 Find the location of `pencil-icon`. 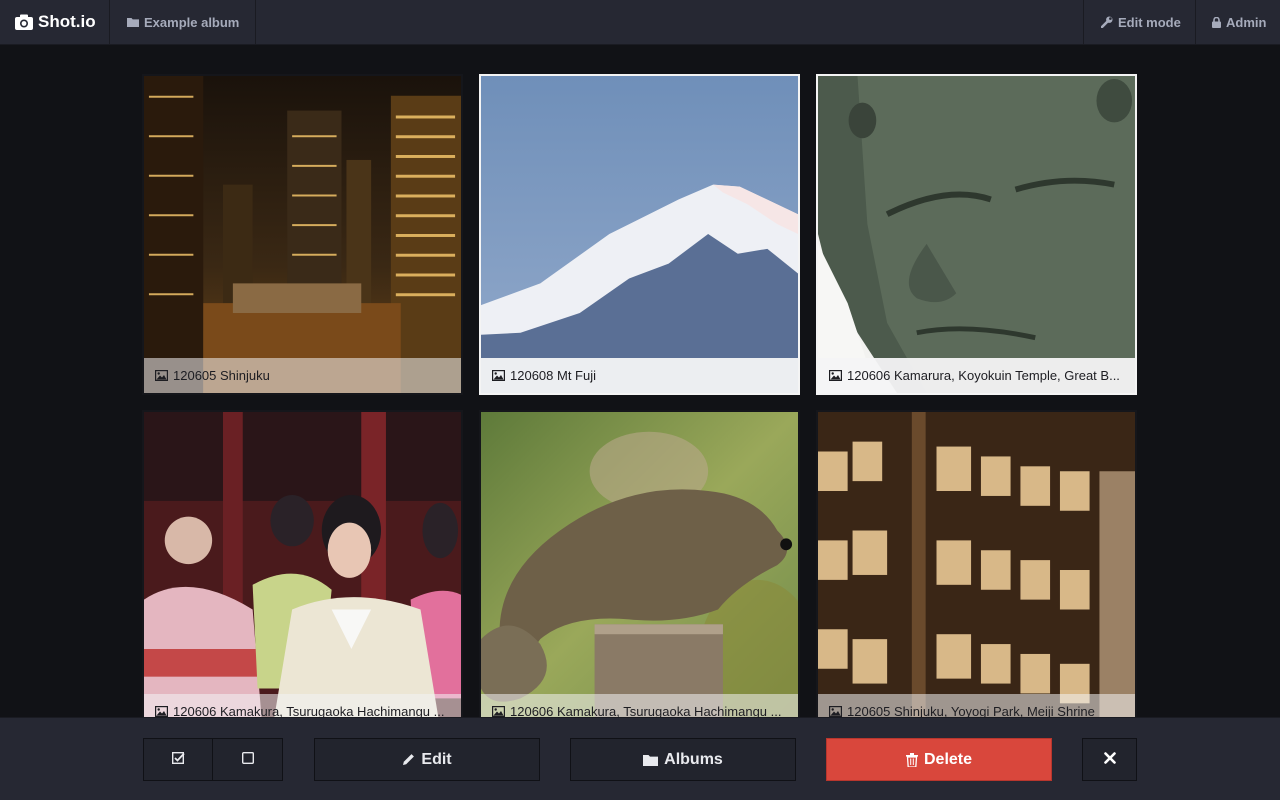

pencil-icon is located at coordinates (408, 759).